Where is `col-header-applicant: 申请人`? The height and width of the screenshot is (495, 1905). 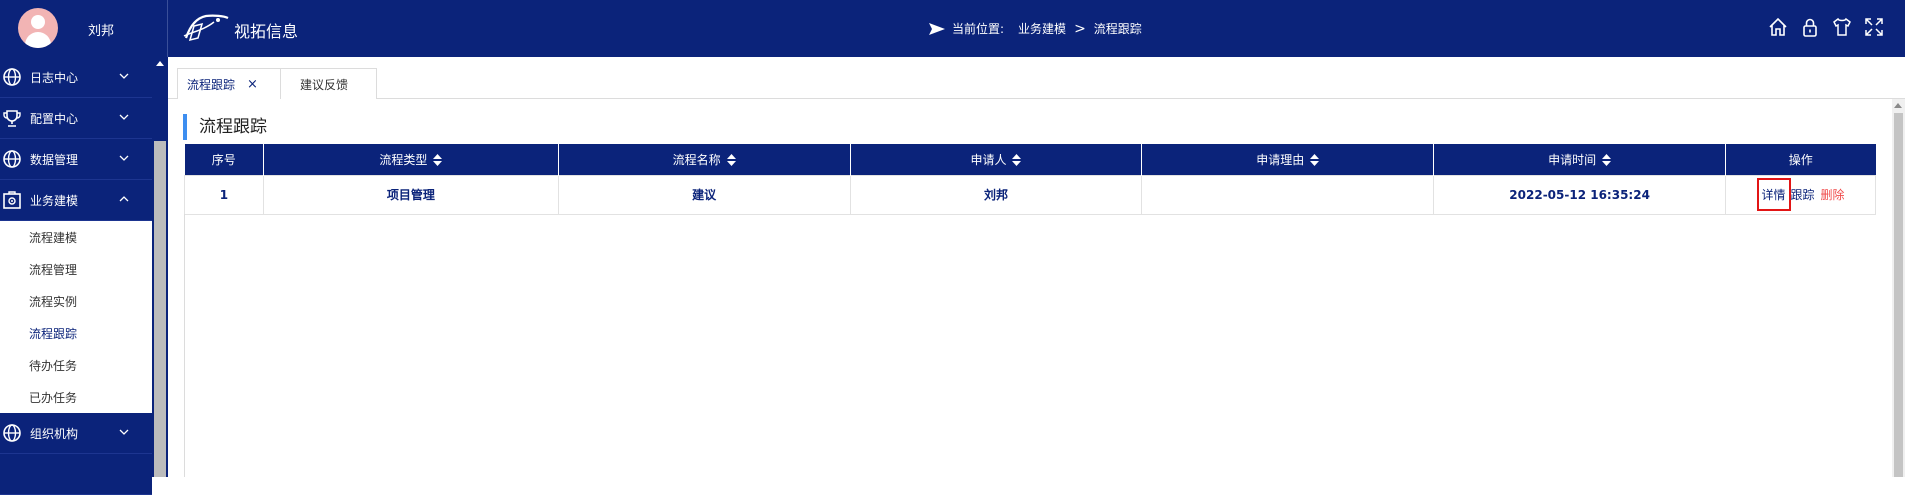 col-header-applicant: 申请人 is located at coordinates (996, 159).